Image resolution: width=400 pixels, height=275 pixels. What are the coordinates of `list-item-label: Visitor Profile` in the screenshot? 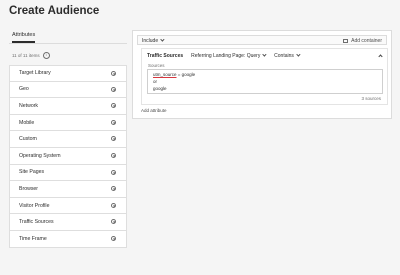 It's located at (34, 205).